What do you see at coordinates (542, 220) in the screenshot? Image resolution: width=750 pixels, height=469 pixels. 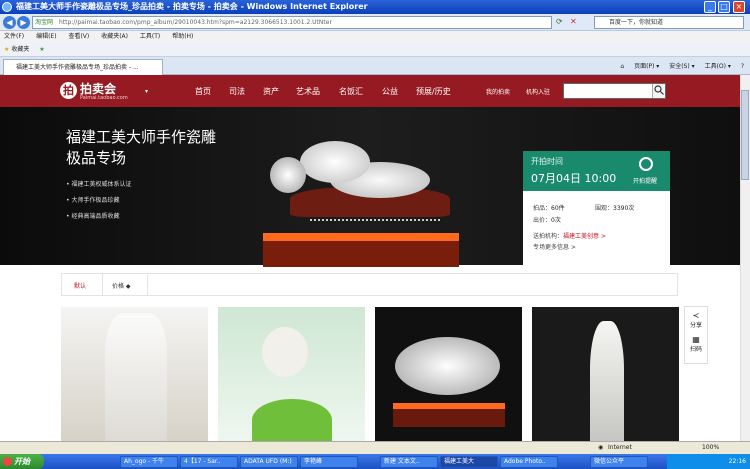 I see `bids-label: 出价：` at bounding box center [542, 220].